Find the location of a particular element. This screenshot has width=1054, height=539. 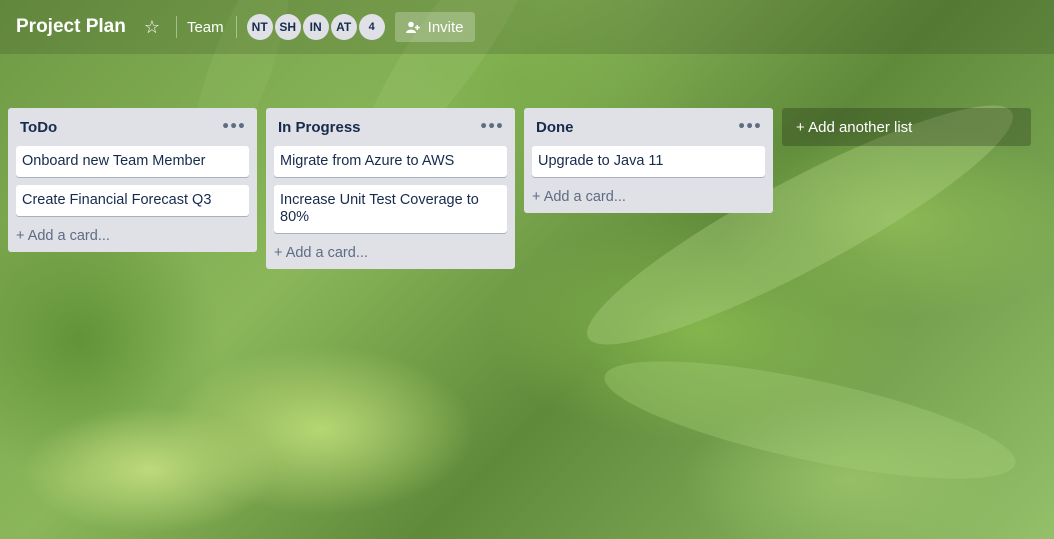

invite-button: Invite is located at coordinates (434, 27).